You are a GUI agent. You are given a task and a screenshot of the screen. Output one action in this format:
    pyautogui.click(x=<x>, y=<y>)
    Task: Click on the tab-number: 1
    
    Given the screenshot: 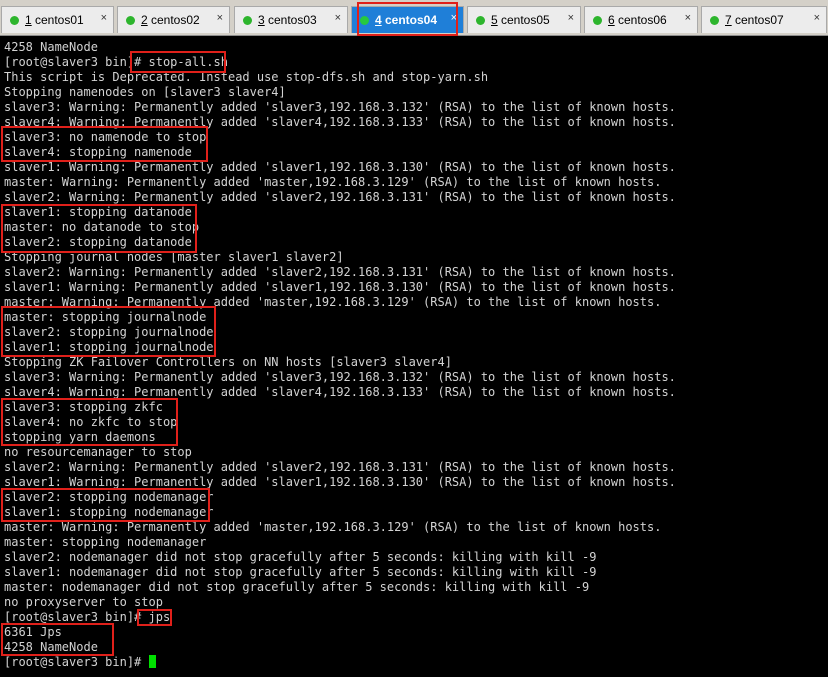 What is the action you would take?
    pyautogui.click(x=28, y=20)
    